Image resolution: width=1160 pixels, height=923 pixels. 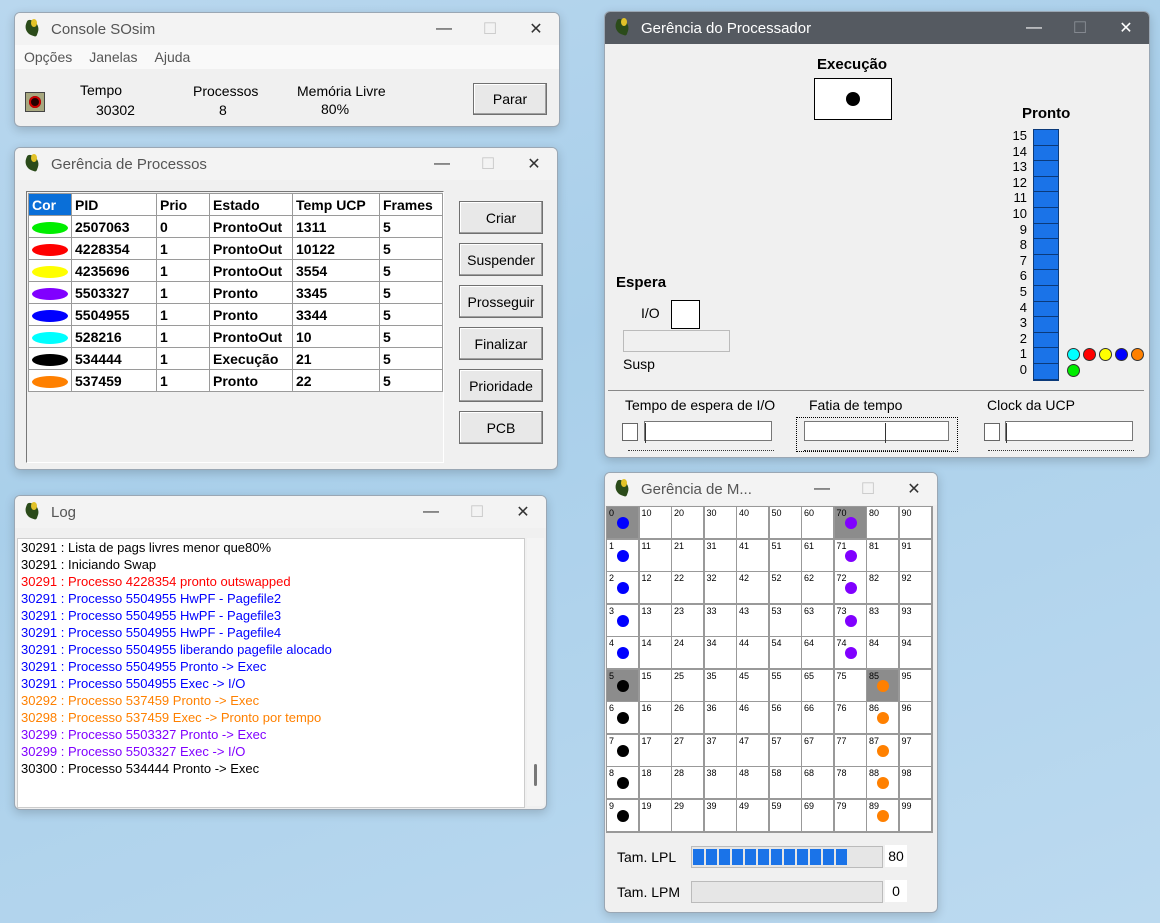 I want to click on finalizar-button: Finalizar, so click(x=501, y=343).